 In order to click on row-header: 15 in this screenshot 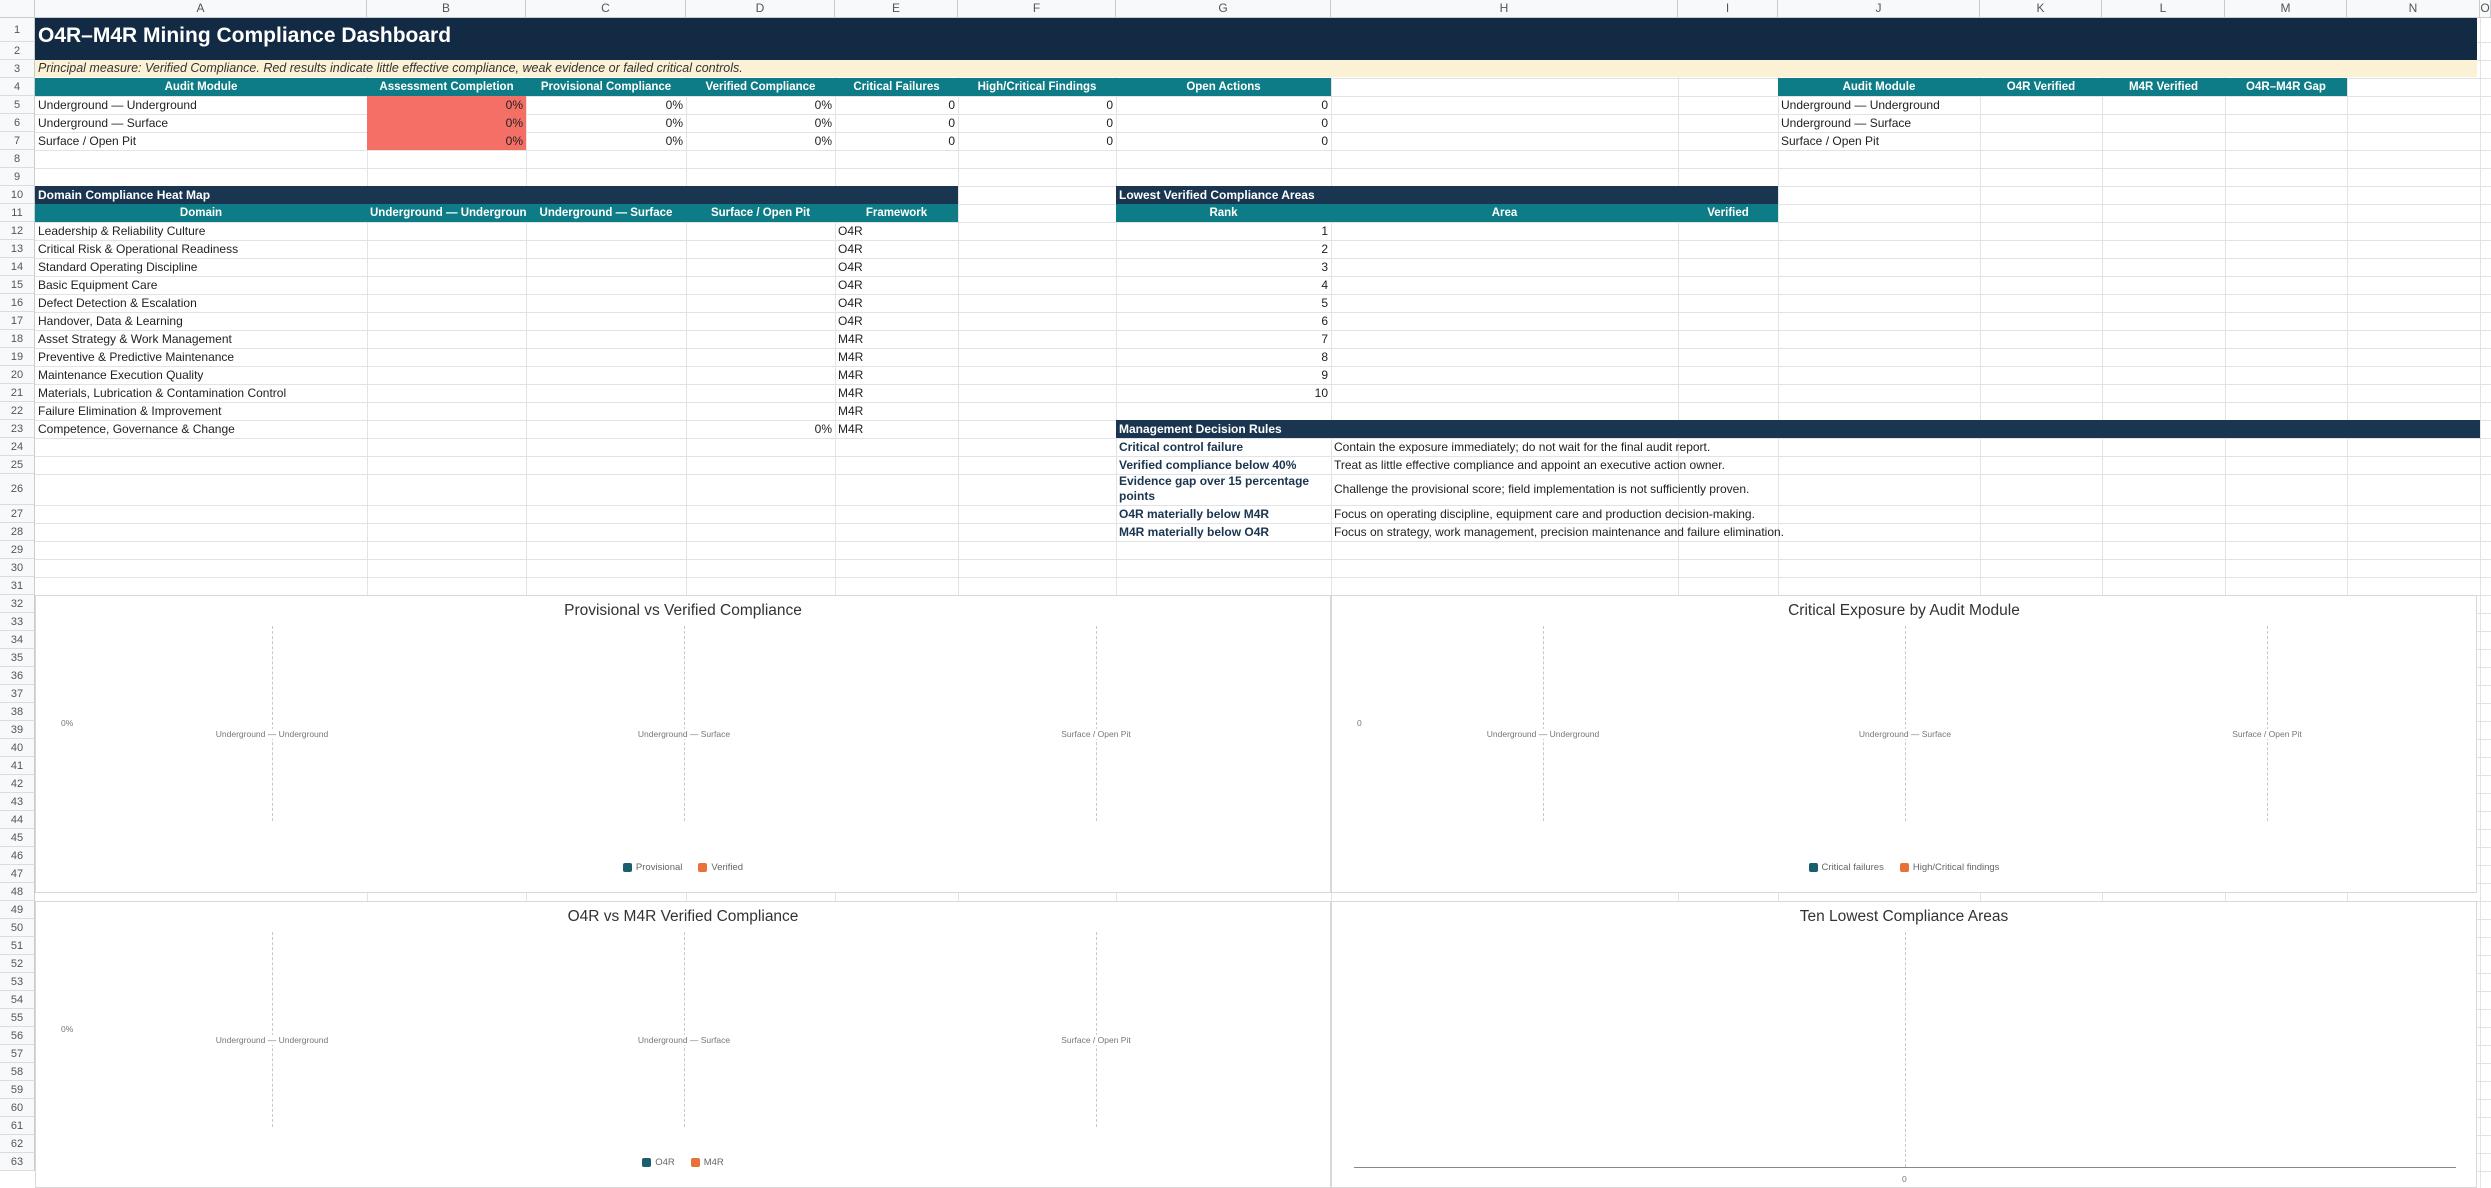, I will do `click(17, 285)`.